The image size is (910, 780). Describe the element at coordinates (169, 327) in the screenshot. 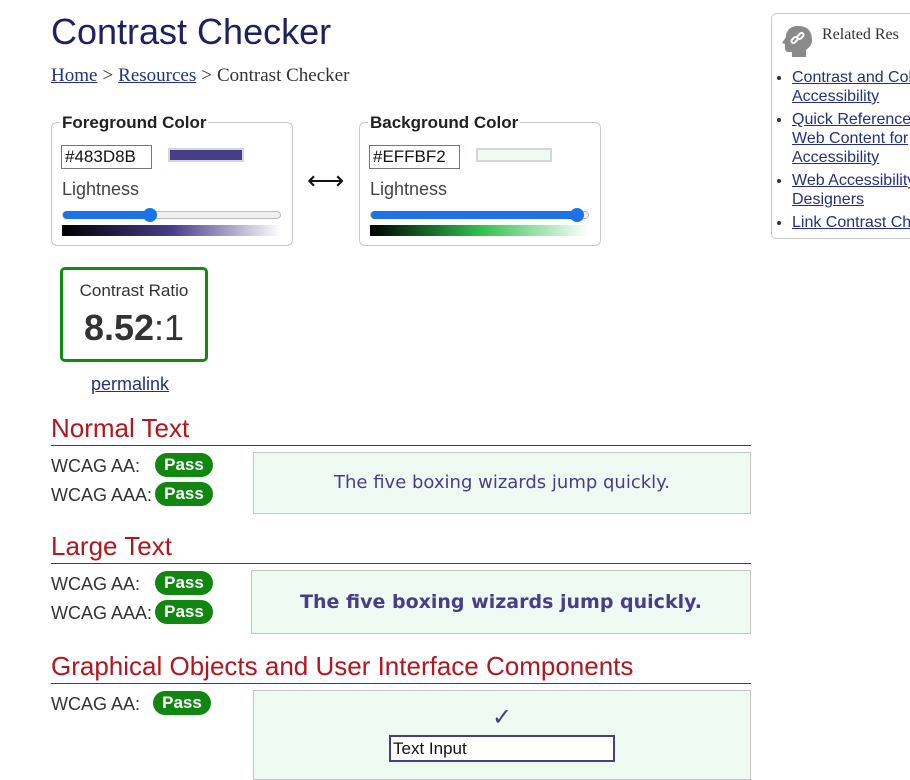

I see `contrast-ratio-suffix: :1` at that location.